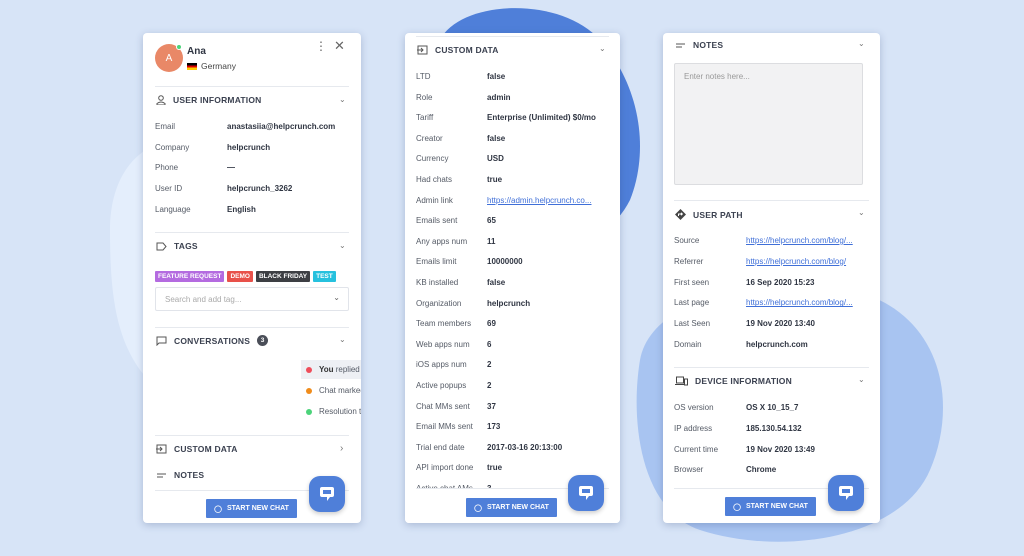 This screenshot has height=556, width=1024. What do you see at coordinates (161, 100) in the screenshot?
I see `user-icon` at bounding box center [161, 100].